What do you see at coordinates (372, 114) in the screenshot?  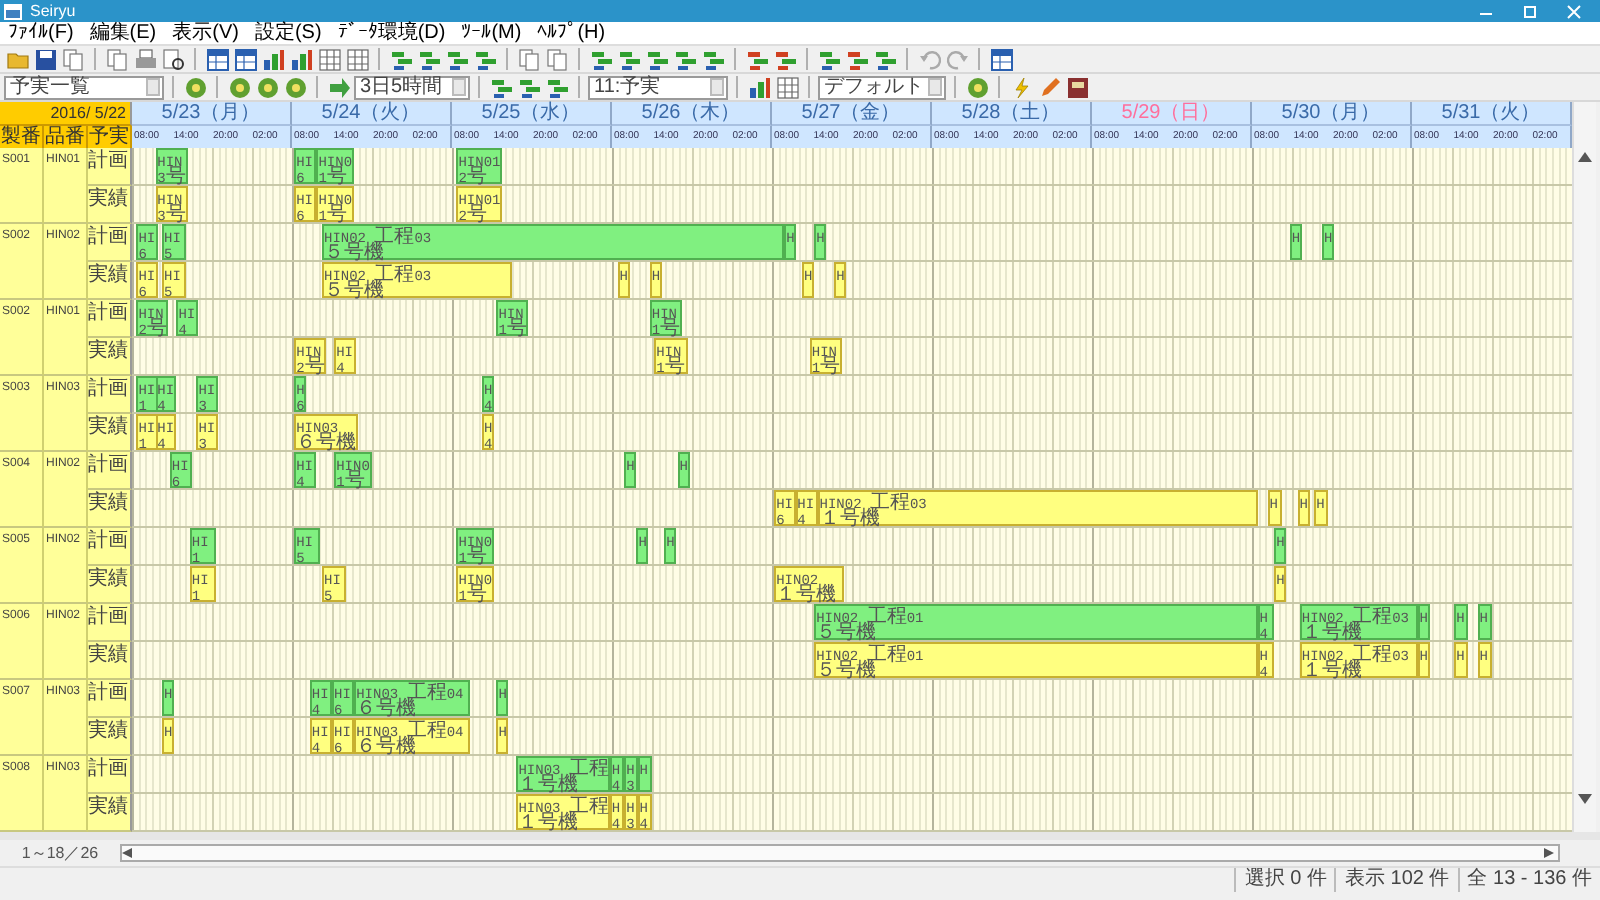 I see `date-header: 5/24（火）` at bounding box center [372, 114].